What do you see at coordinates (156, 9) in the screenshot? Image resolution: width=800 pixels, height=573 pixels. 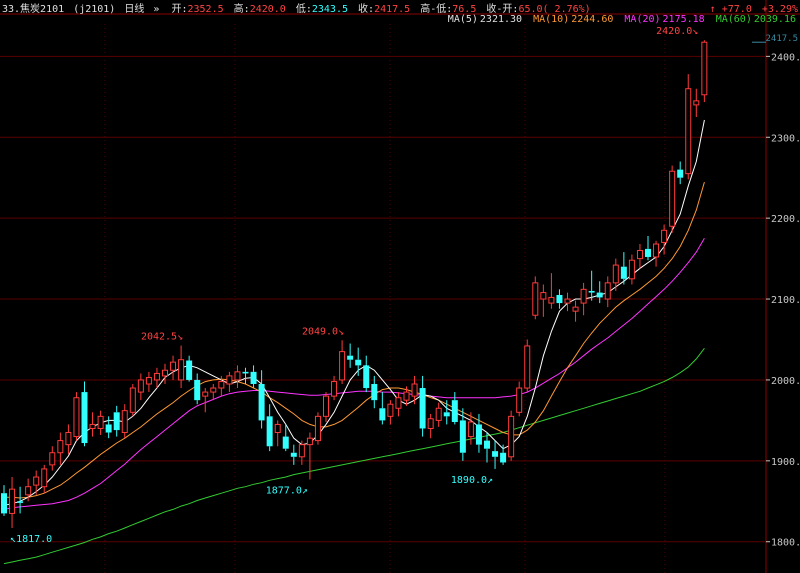 I see `period-dropdown-icon: »` at bounding box center [156, 9].